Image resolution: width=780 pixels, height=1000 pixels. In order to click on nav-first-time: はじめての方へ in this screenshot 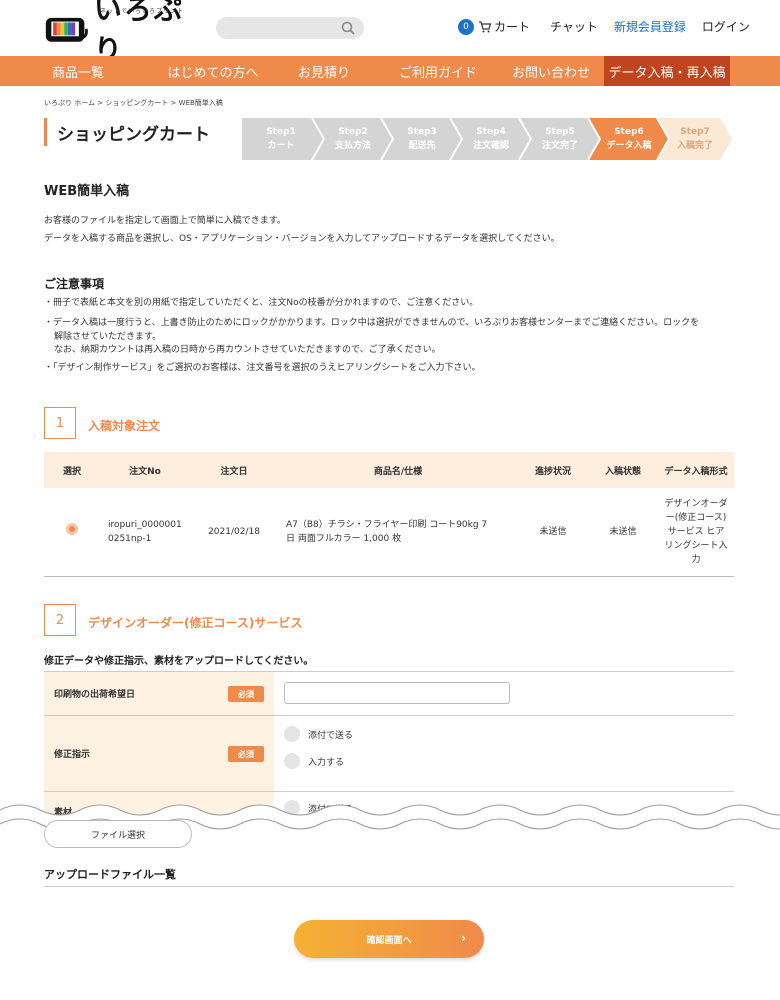, I will do `click(213, 71)`.